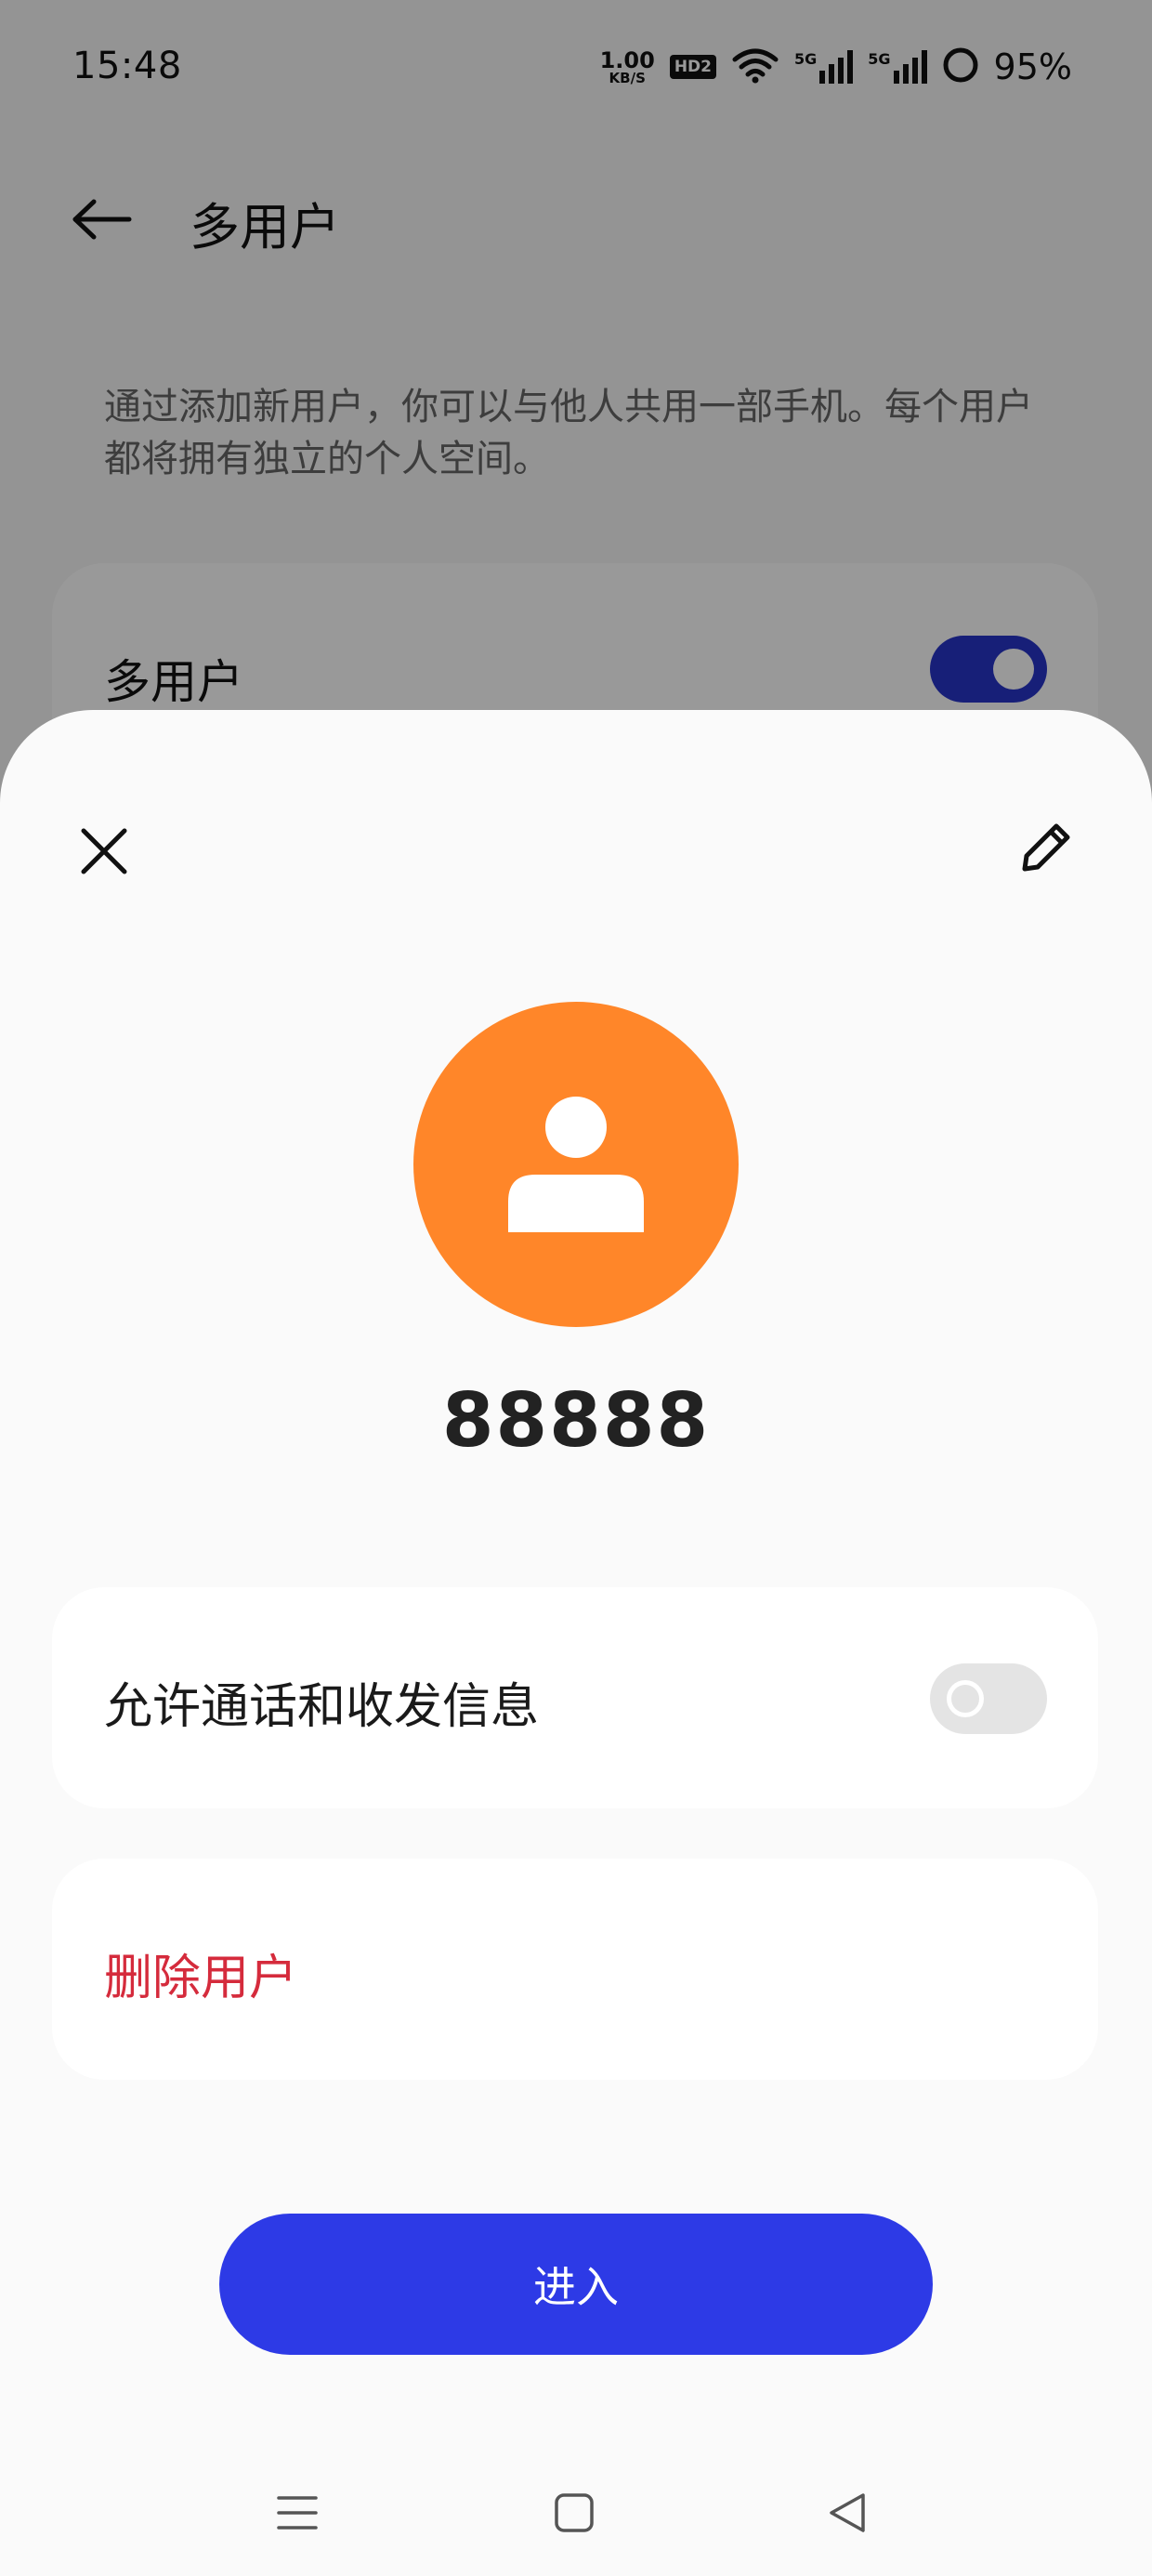 The height and width of the screenshot is (2576, 1152). I want to click on recent-apps-button, so click(297, 2512).